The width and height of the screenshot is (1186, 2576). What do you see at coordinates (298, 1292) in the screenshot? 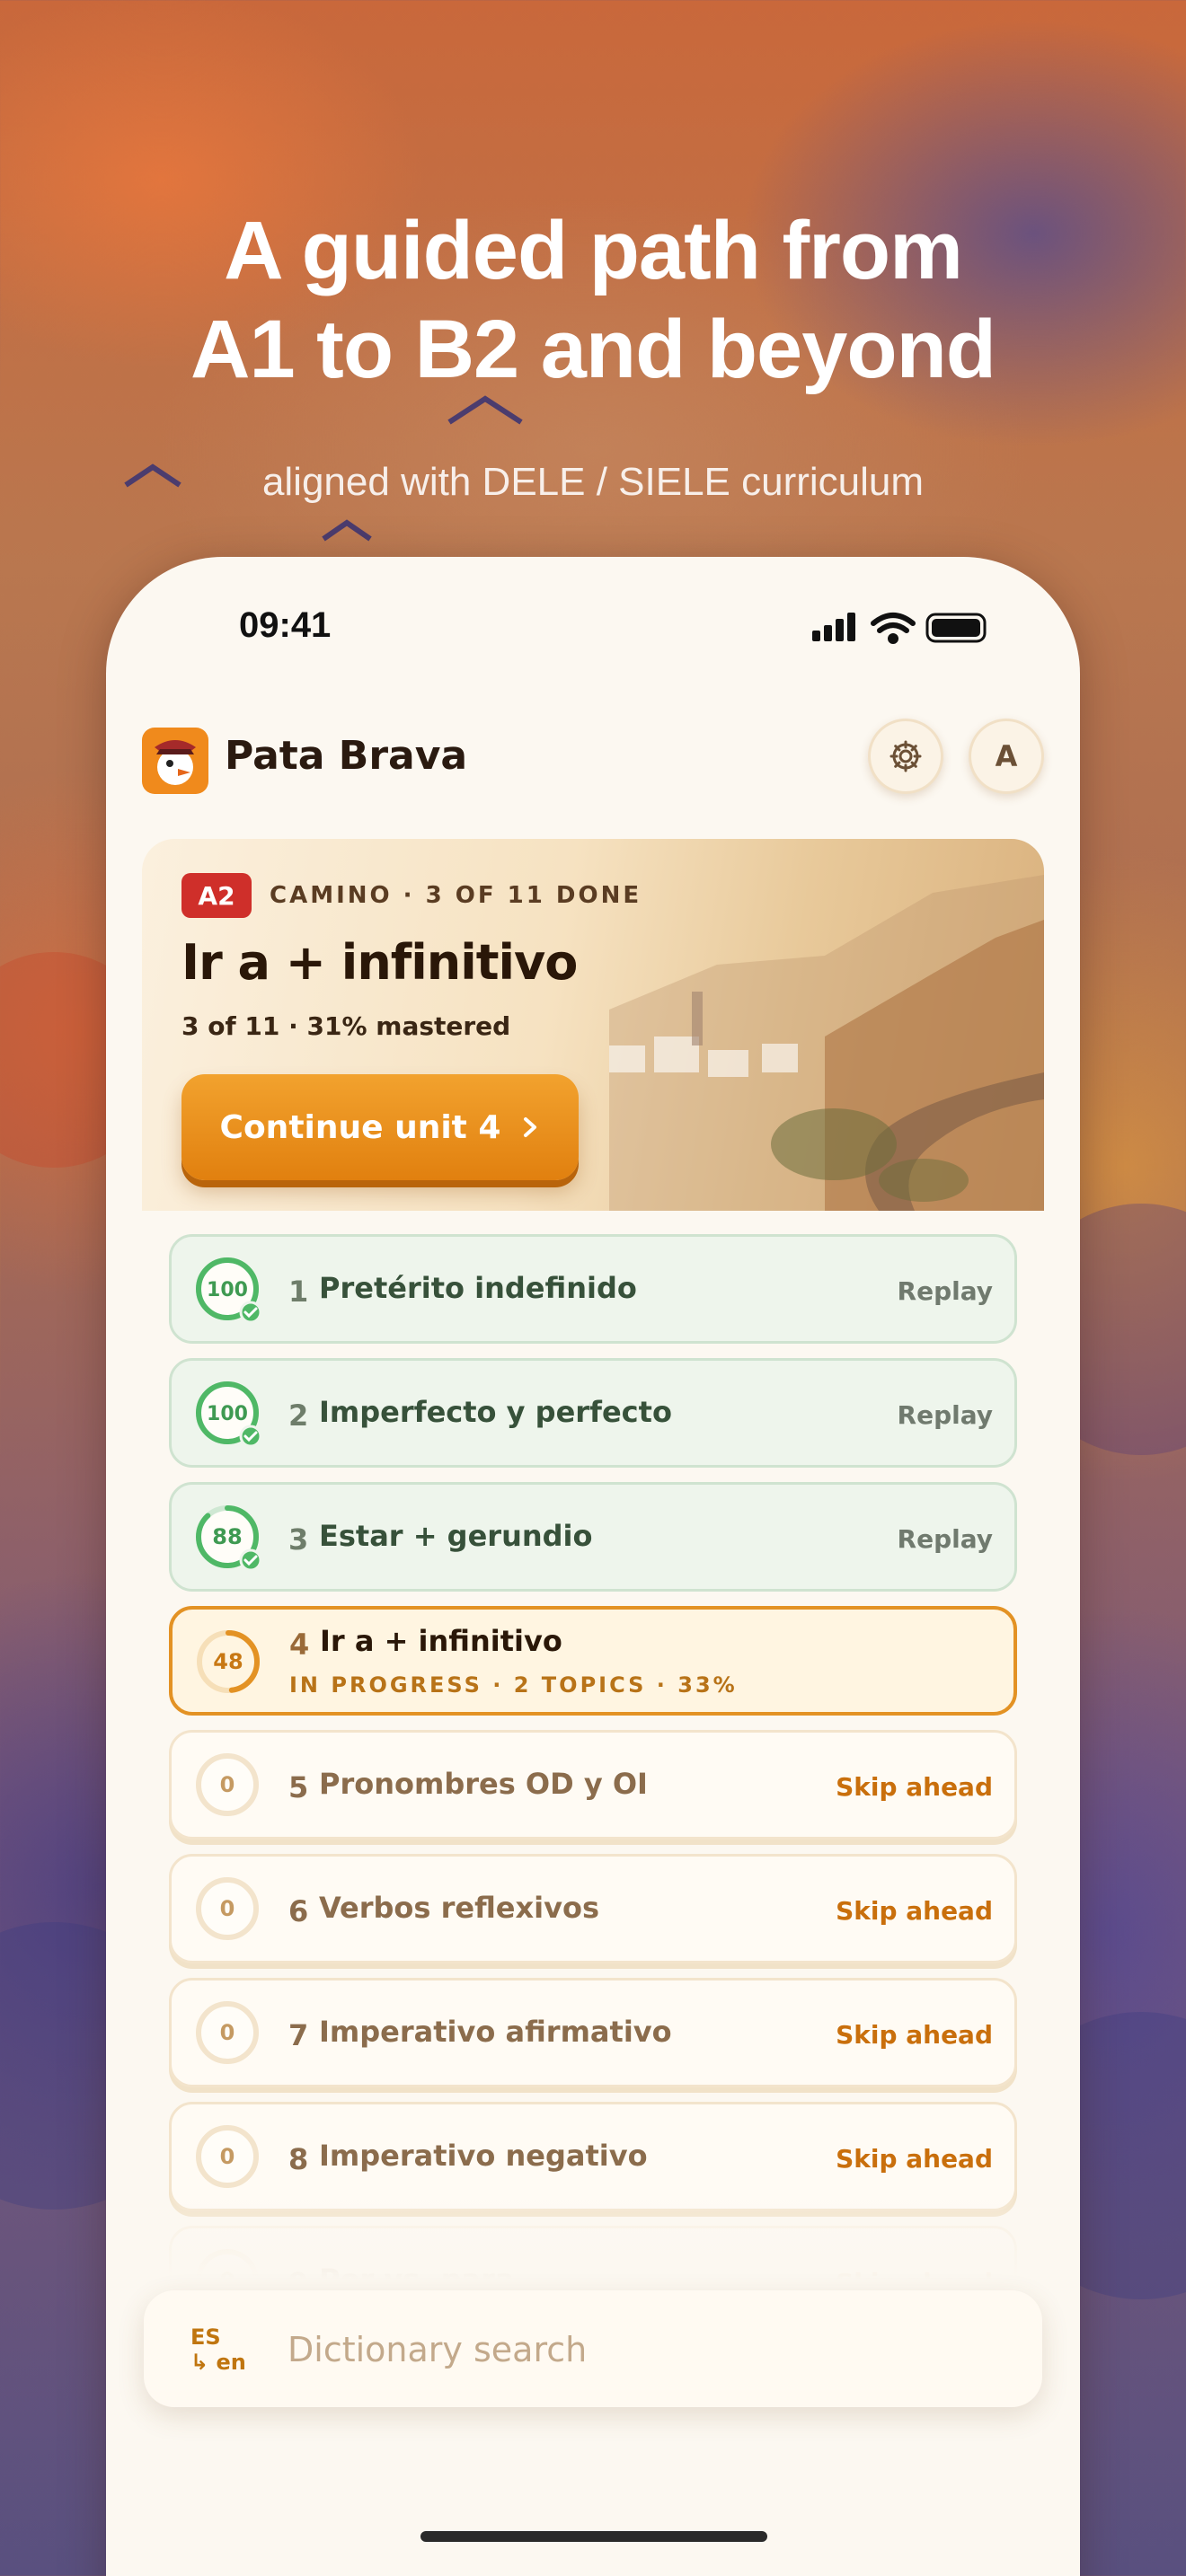
I see `unit-number: 1` at bounding box center [298, 1292].